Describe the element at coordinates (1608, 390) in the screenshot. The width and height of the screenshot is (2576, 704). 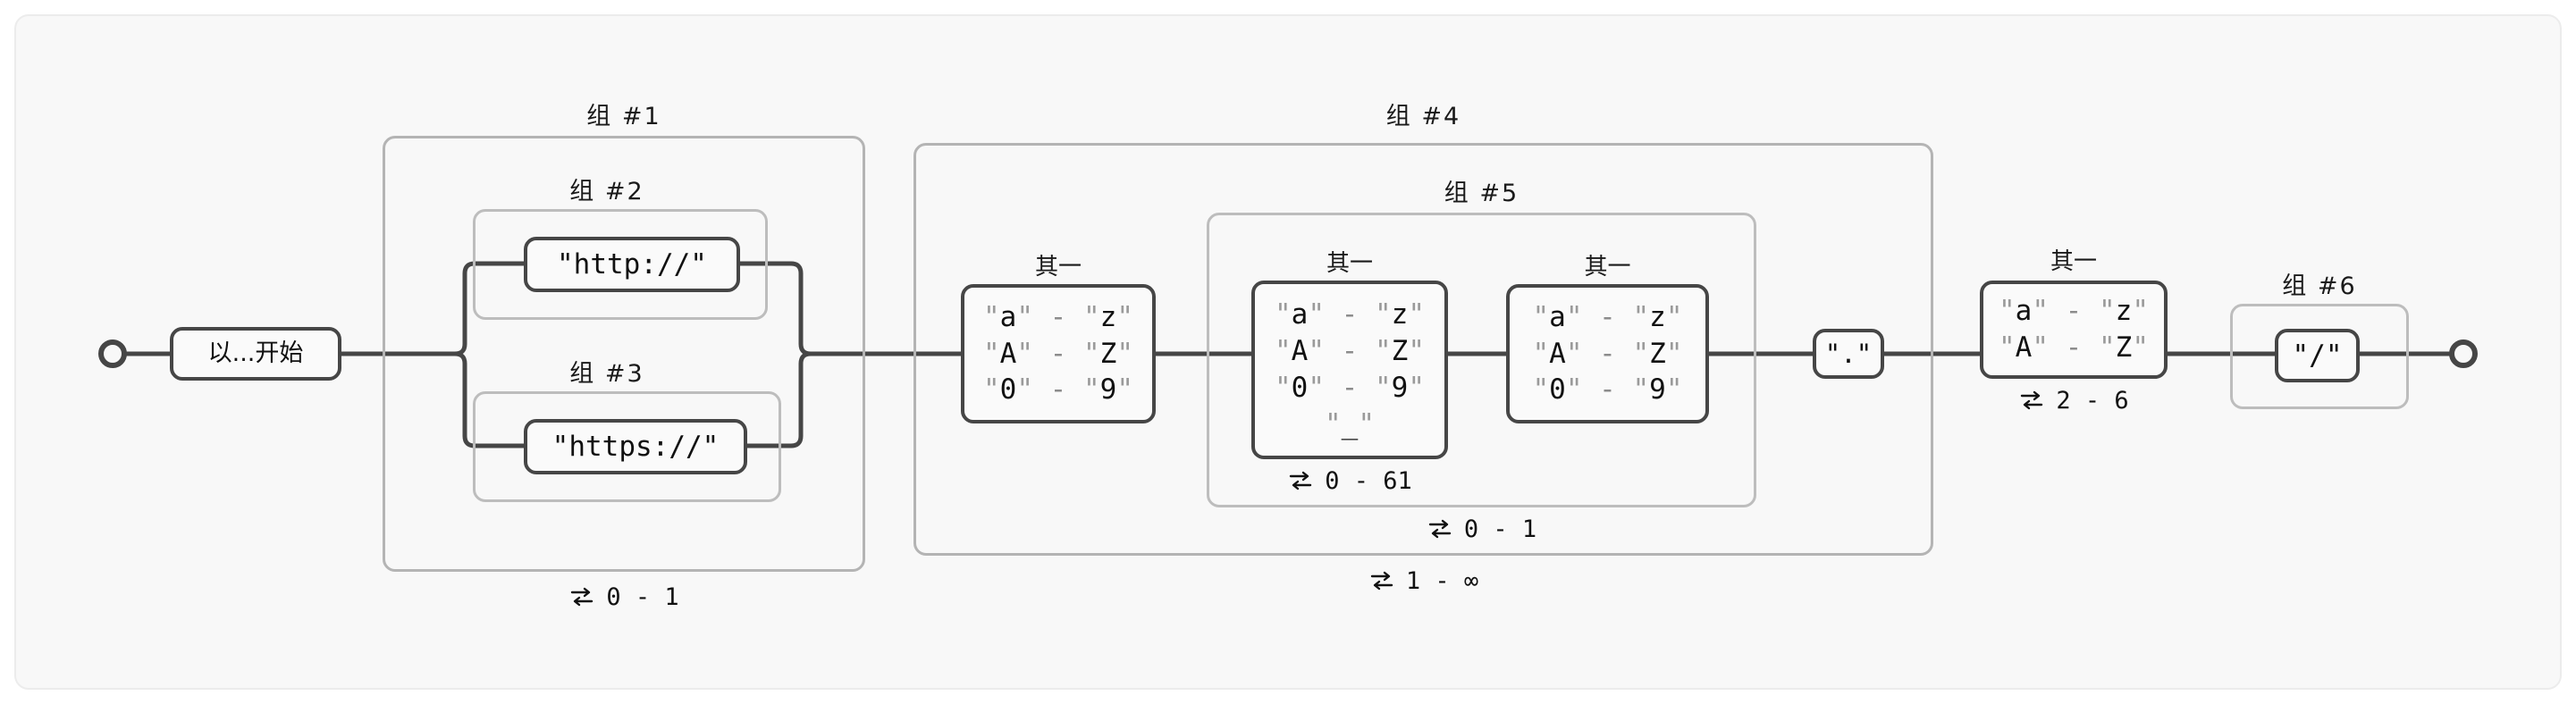
I see `charset-c-row-2: "0" - "9"` at that location.